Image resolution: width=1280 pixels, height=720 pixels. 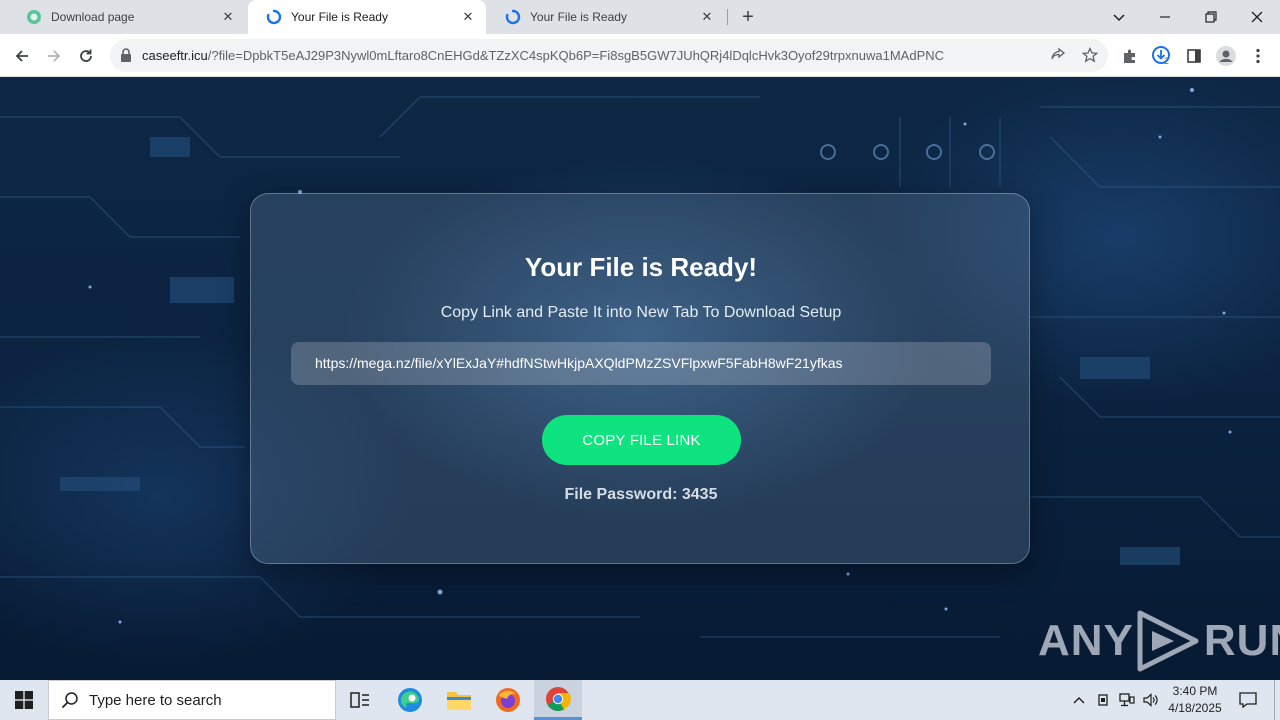 I want to click on tab-title: Download page, so click(x=93, y=17).